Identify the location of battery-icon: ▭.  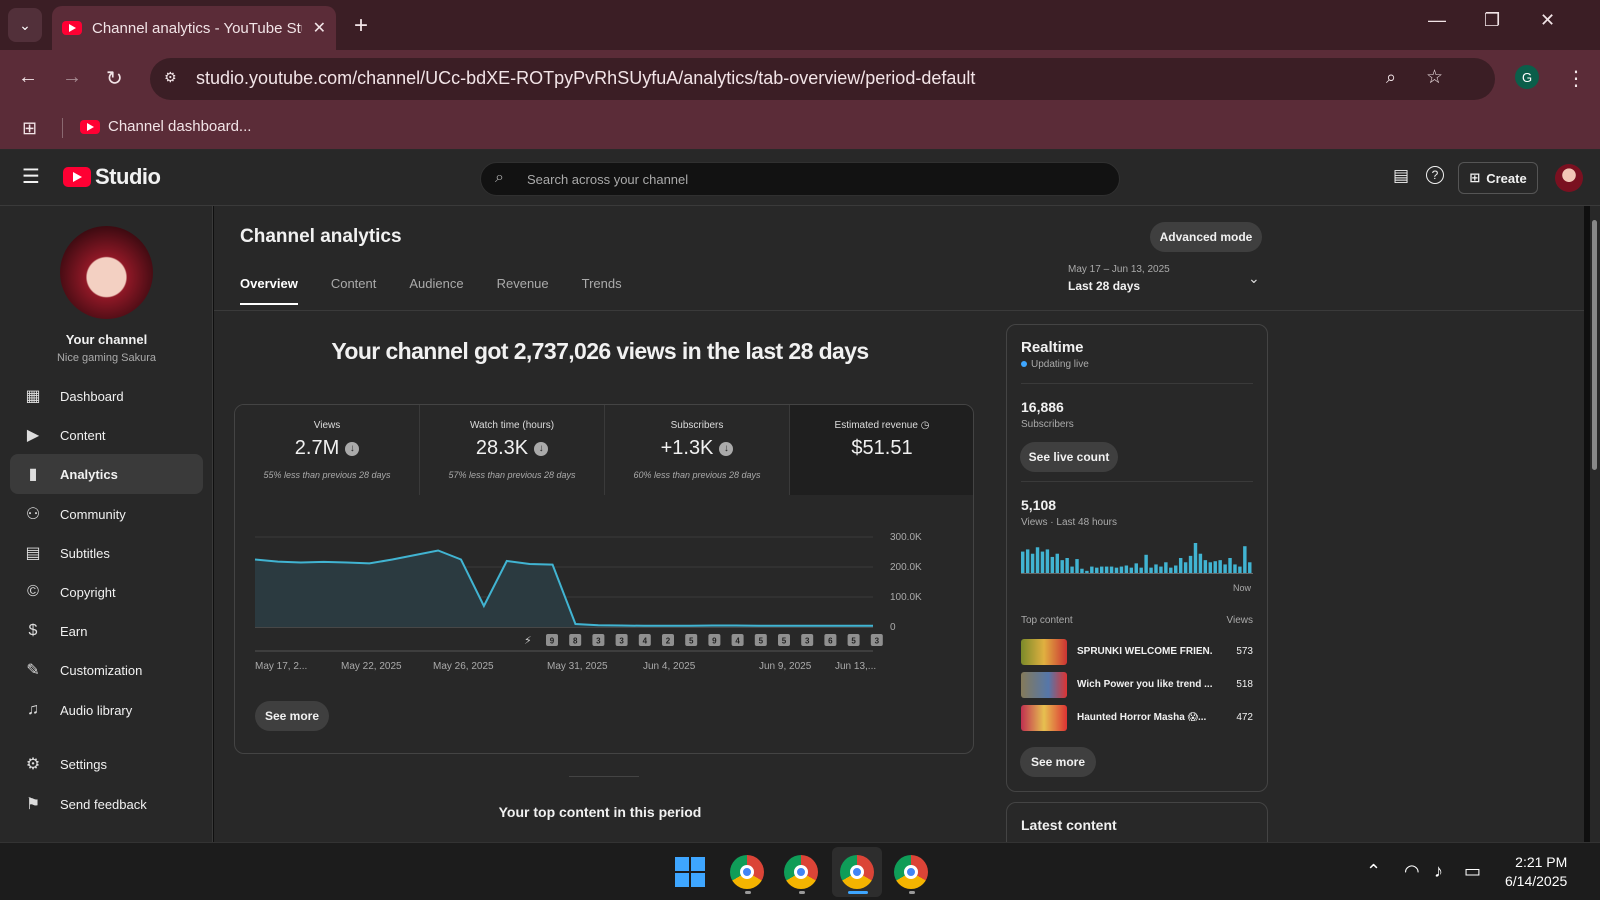
(1472, 871).